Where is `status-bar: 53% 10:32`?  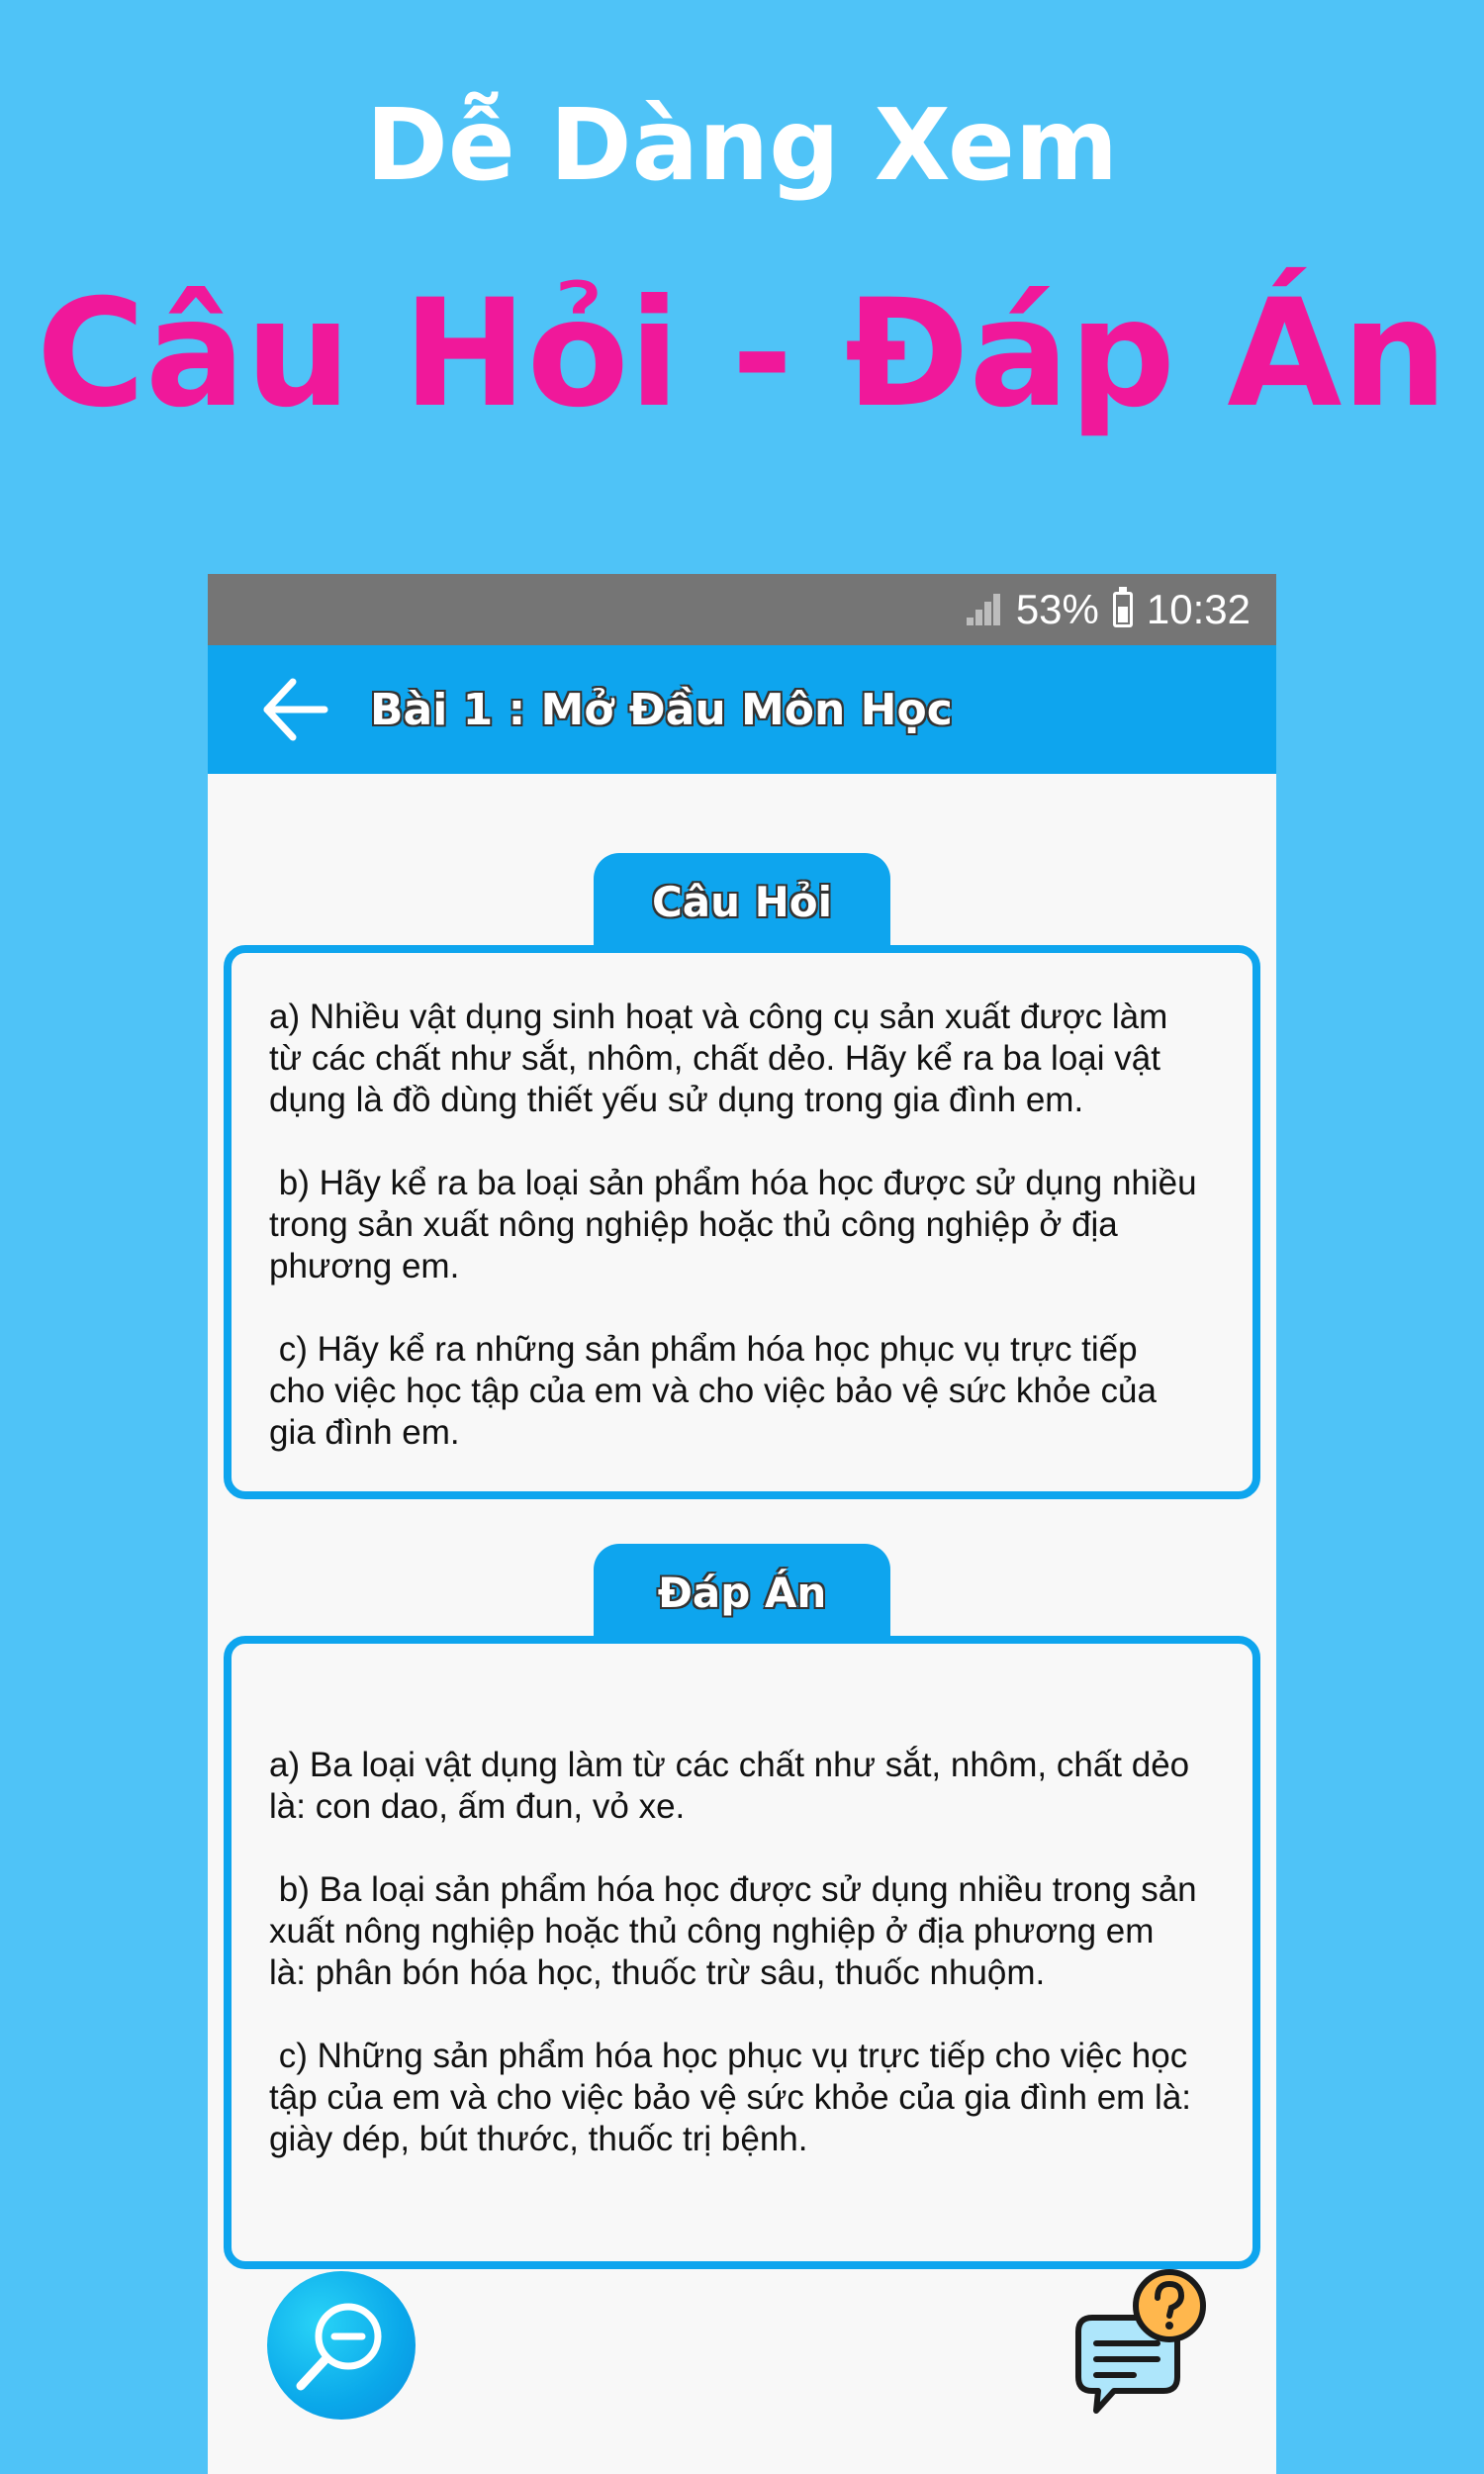
status-bar: 53% 10:32 is located at coordinates (742, 609).